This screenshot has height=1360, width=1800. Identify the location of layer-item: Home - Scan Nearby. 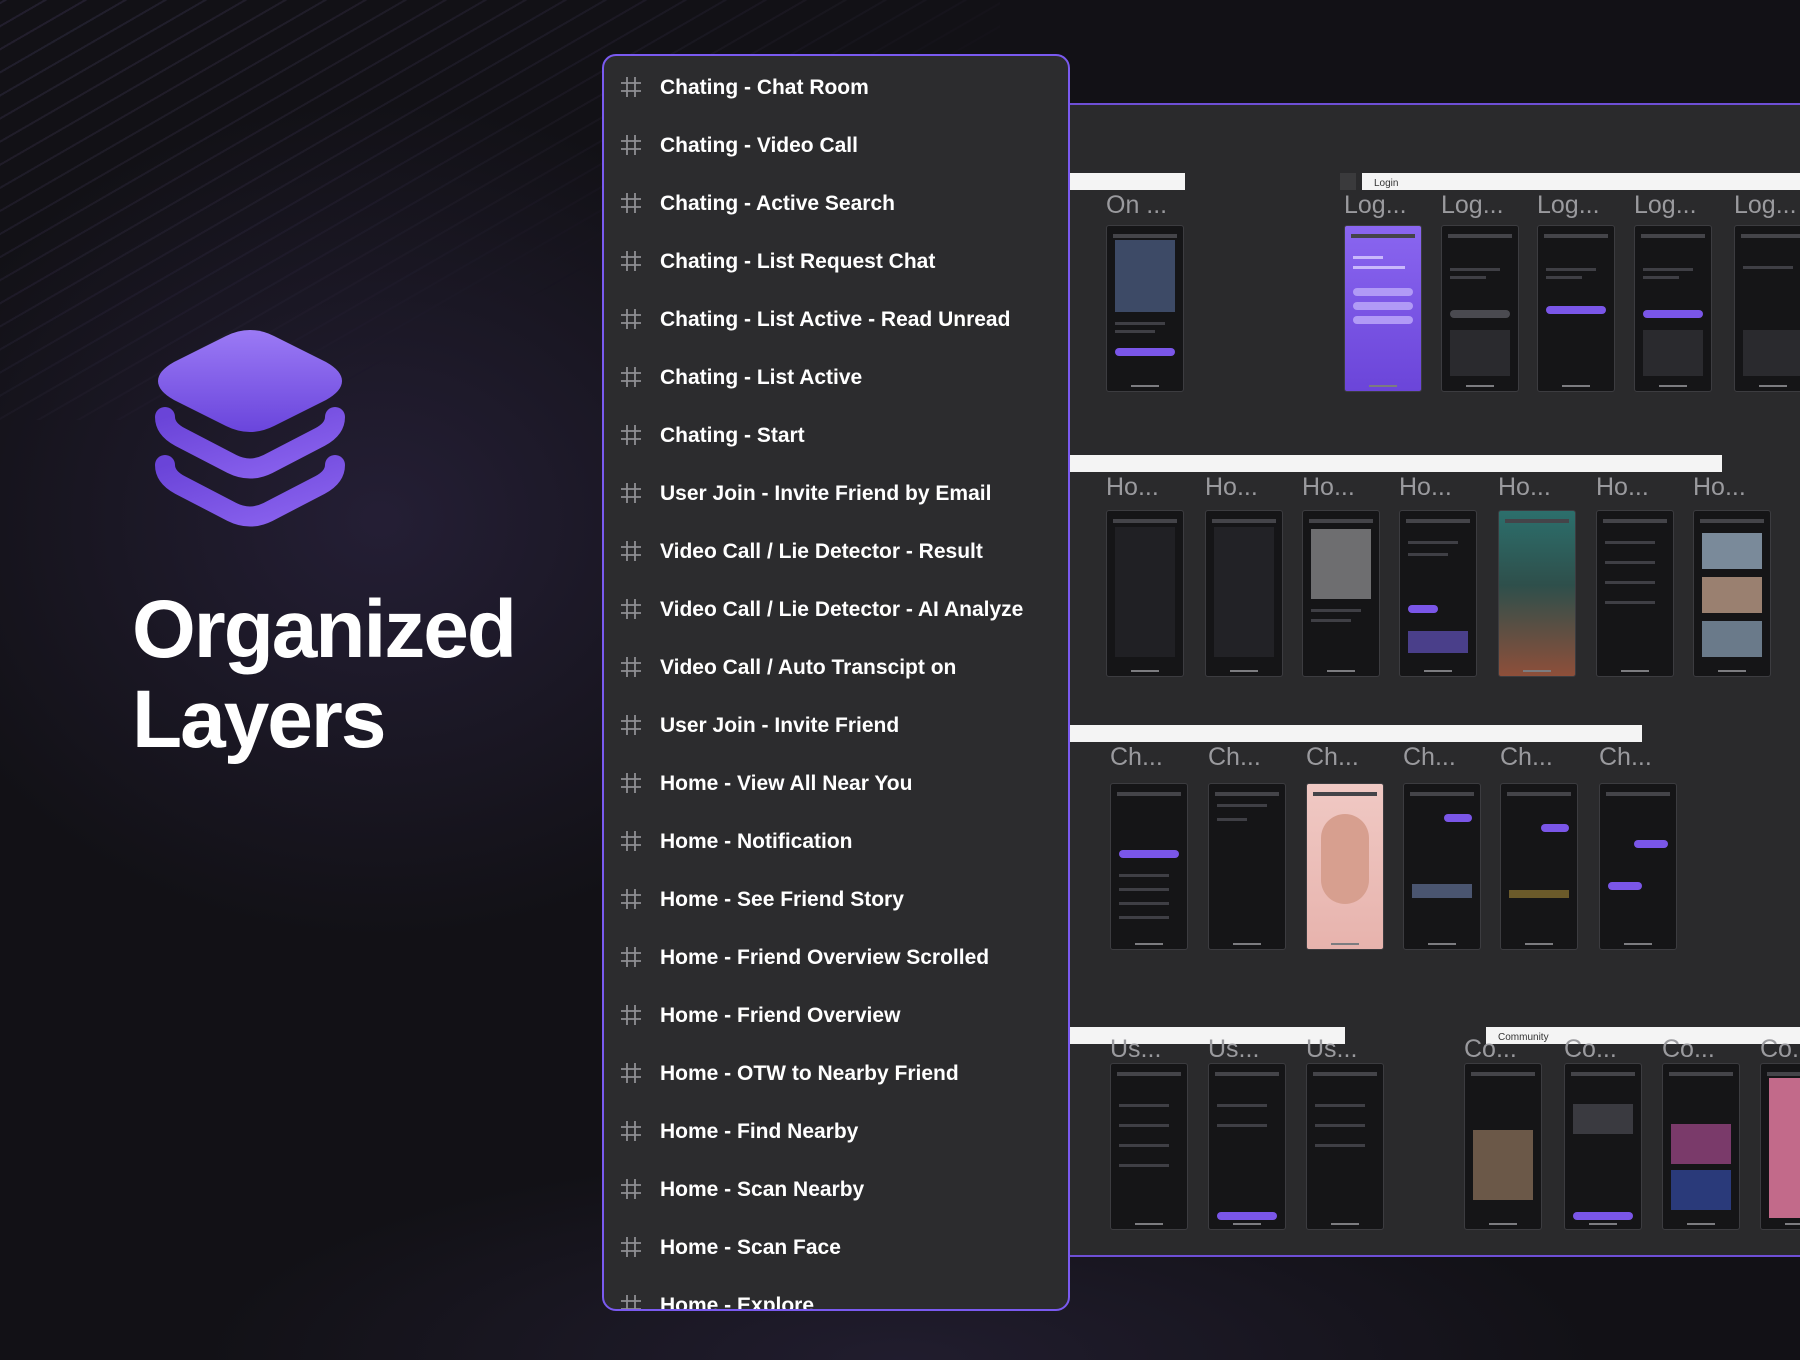
(836, 1190).